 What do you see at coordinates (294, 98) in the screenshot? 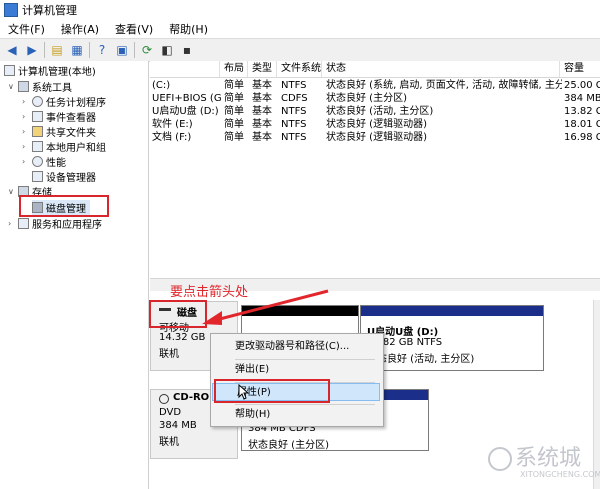
I see `cell-filesystem: CDFS` at bounding box center [294, 98].